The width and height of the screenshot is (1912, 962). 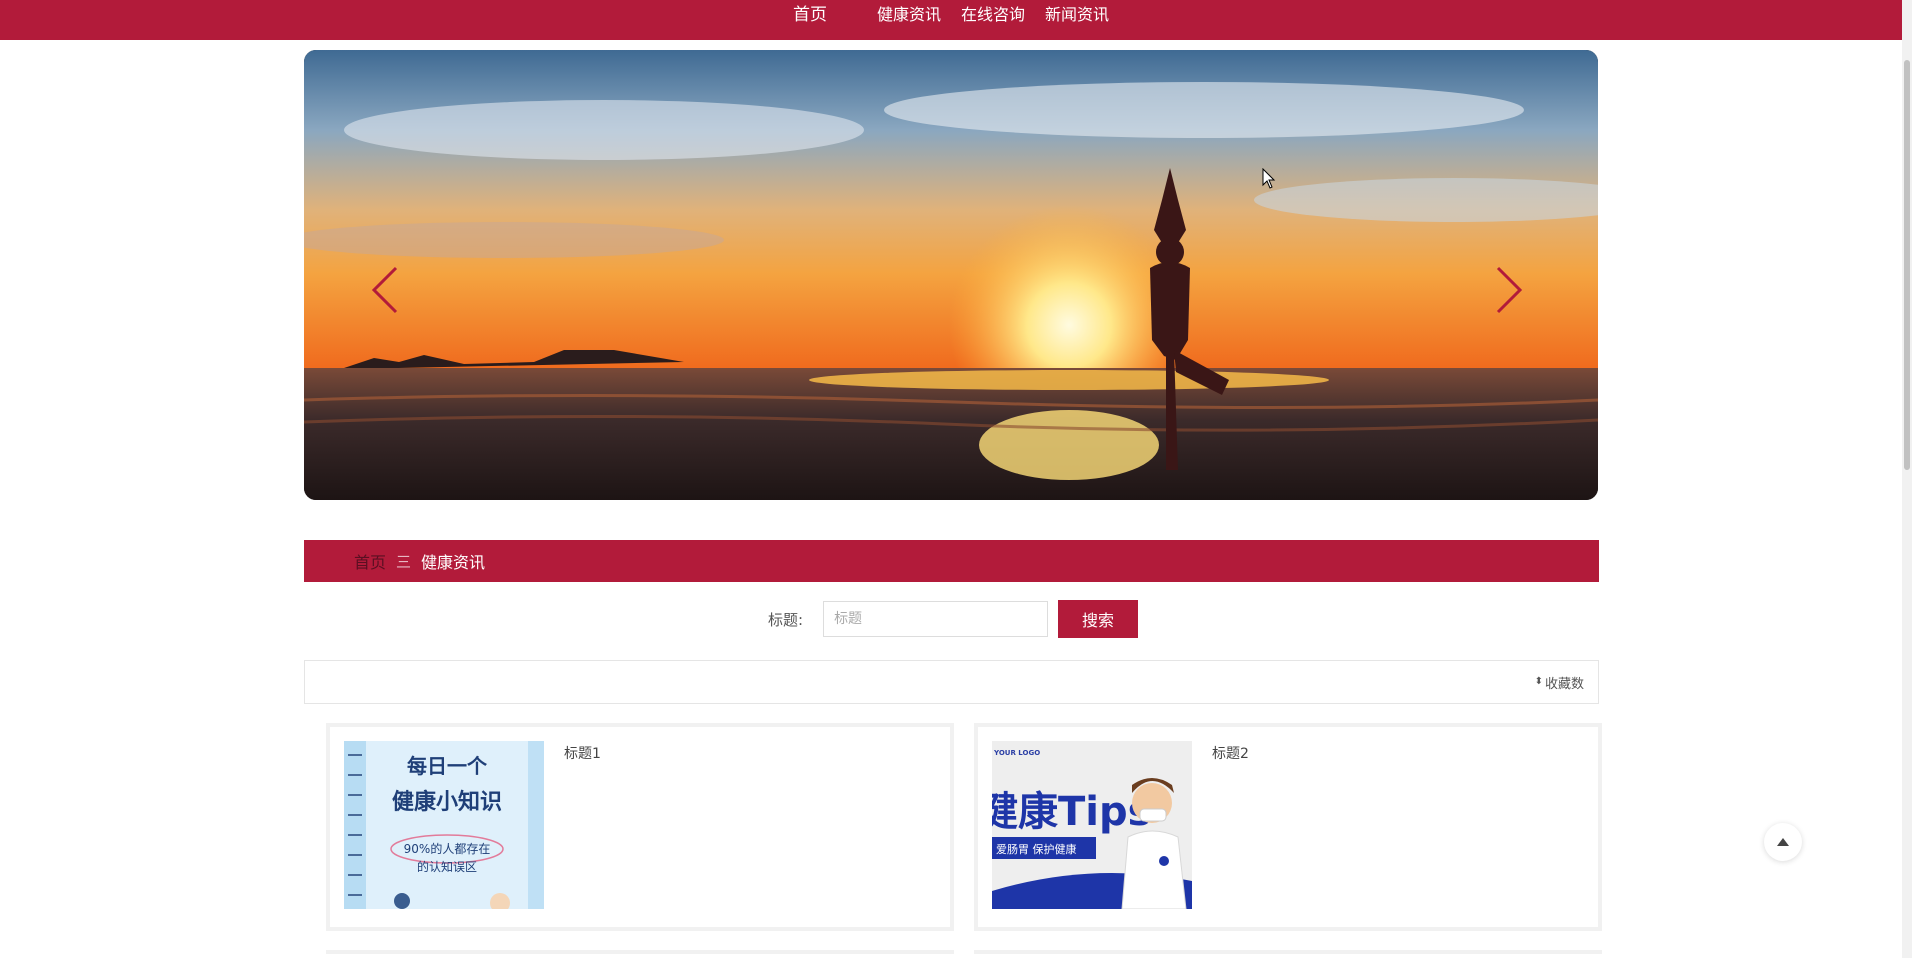 I want to click on scrollbar-thumb, so click(x=1907, y=265).